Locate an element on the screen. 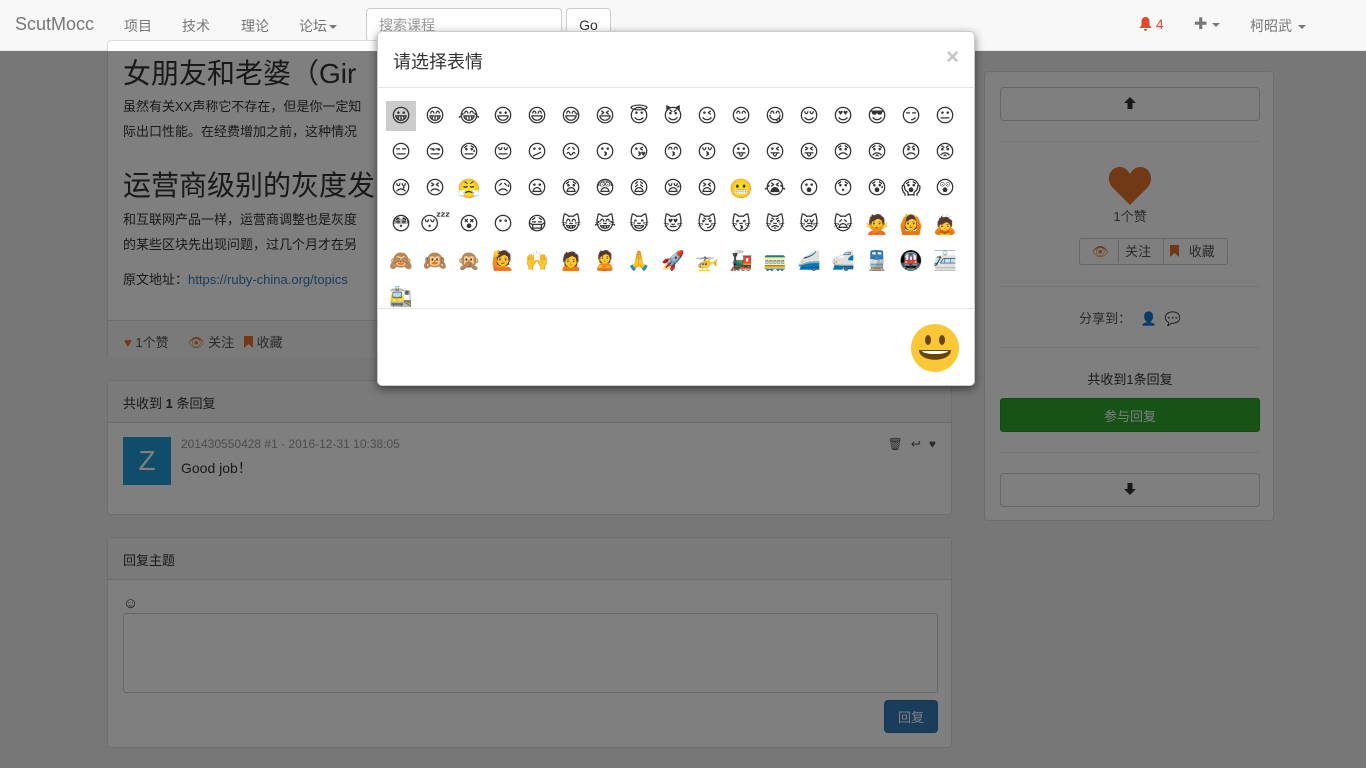 The image size is (1366, 768). plus-icon: ✚ is located at coordinates (1201, 24).